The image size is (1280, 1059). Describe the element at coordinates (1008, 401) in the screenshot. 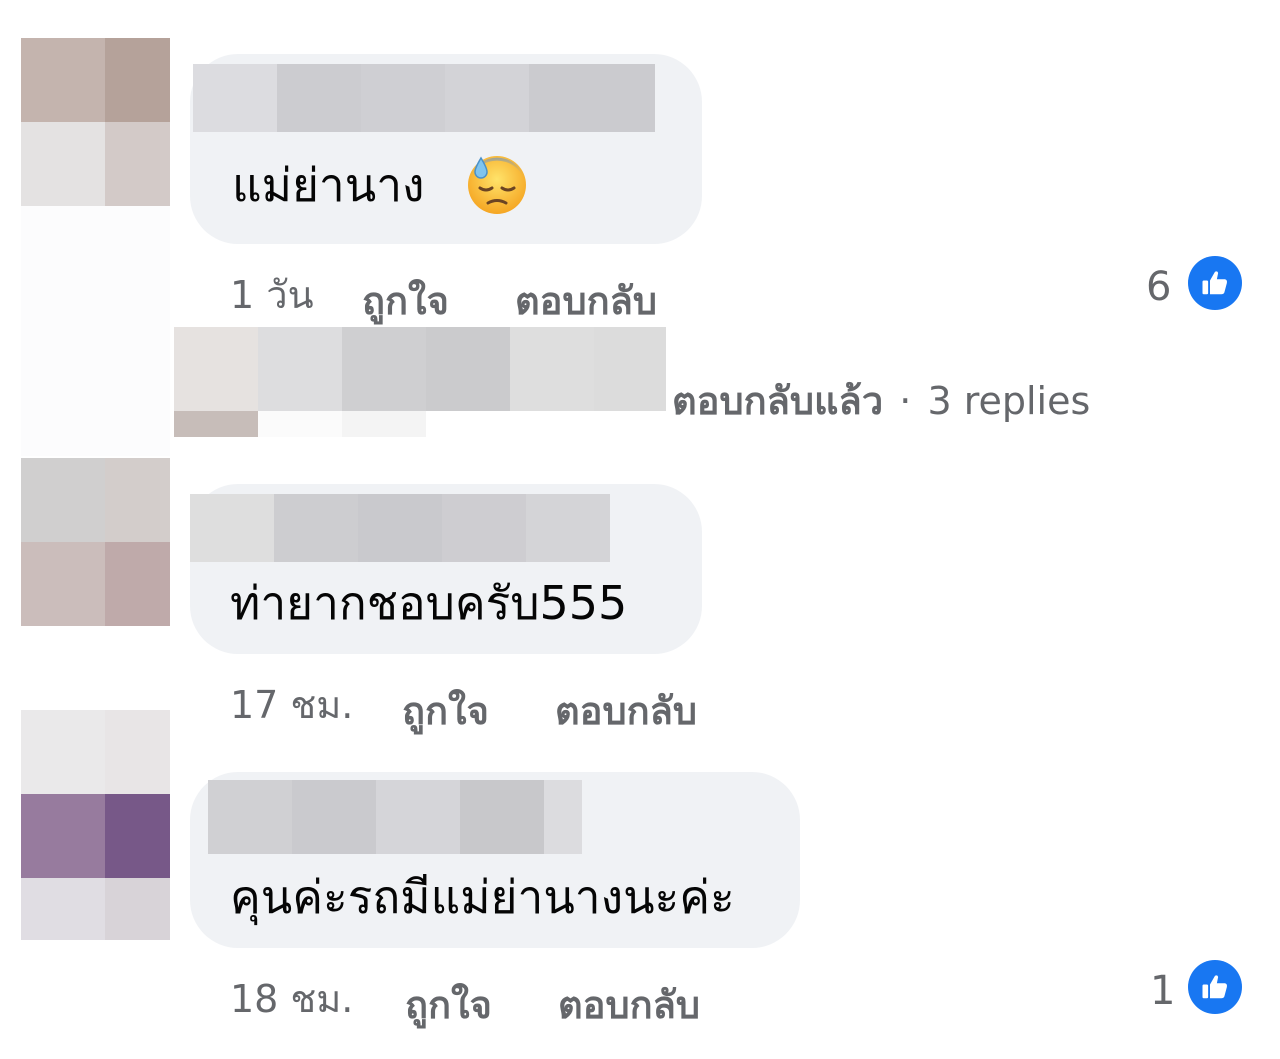

I see `replies-count: 3 replies` at that location.